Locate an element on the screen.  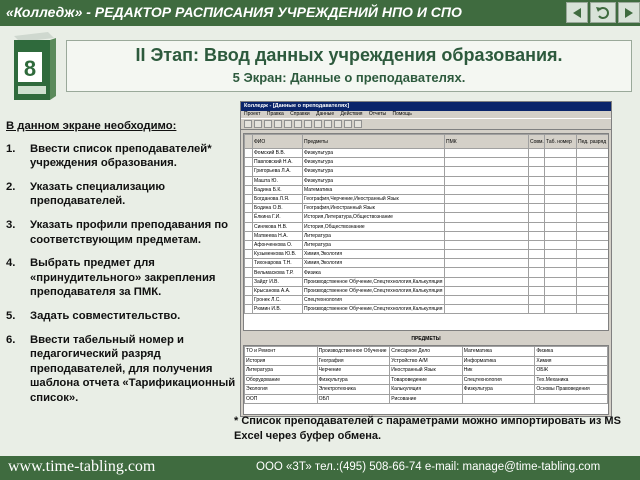
table-cell: Бадина Б.К. is located at coordinates (277, 189).